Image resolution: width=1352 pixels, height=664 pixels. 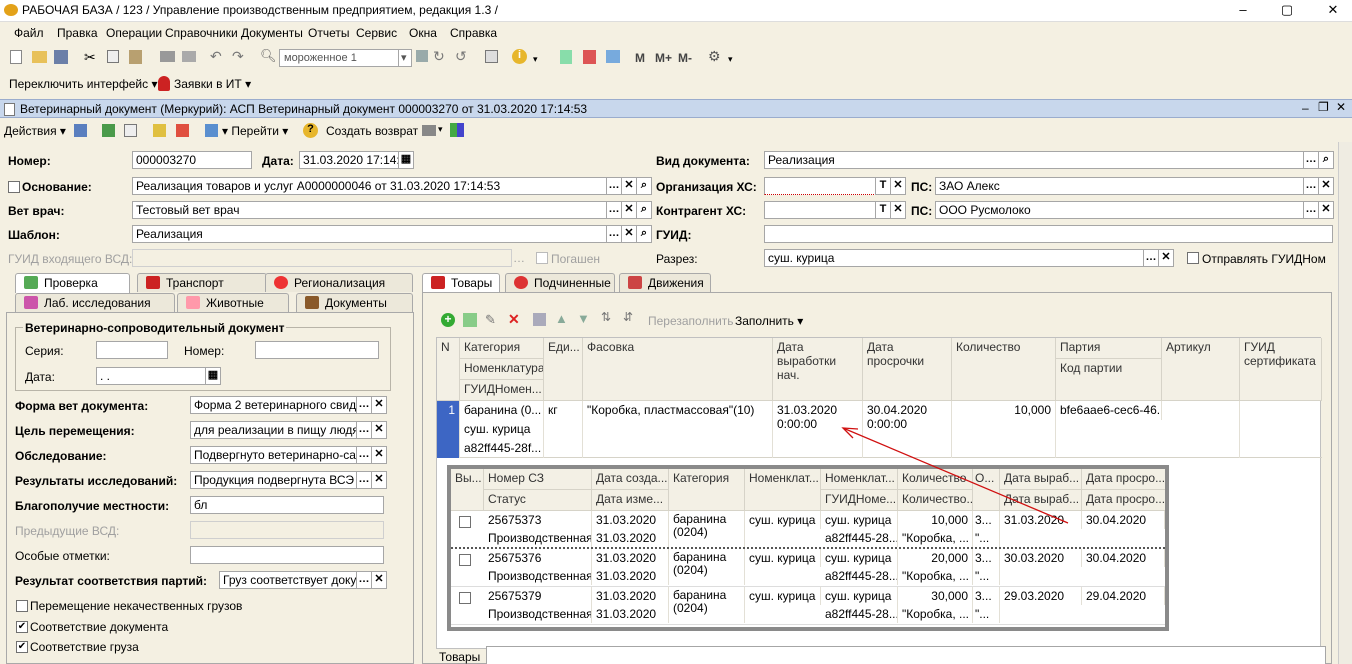 What do you see at coordinates (491, 56) in the screenshot?
I see `windows-icon` at bounding box center [491, 56].